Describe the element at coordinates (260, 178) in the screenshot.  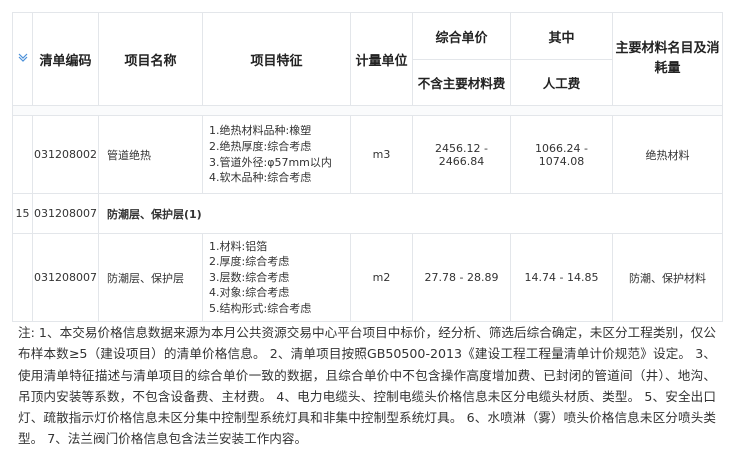
I see `feature-line: 4.软木品种:综合考虑` at that location.